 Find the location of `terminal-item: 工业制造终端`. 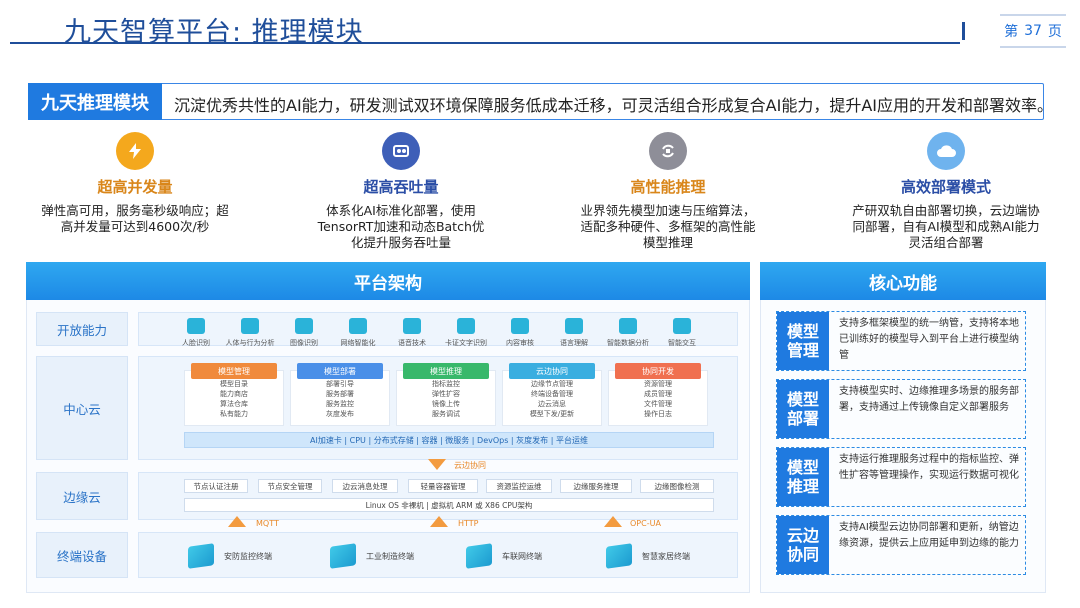

terminal-item: 工业制造终端 is located at coordinates (372, 556).